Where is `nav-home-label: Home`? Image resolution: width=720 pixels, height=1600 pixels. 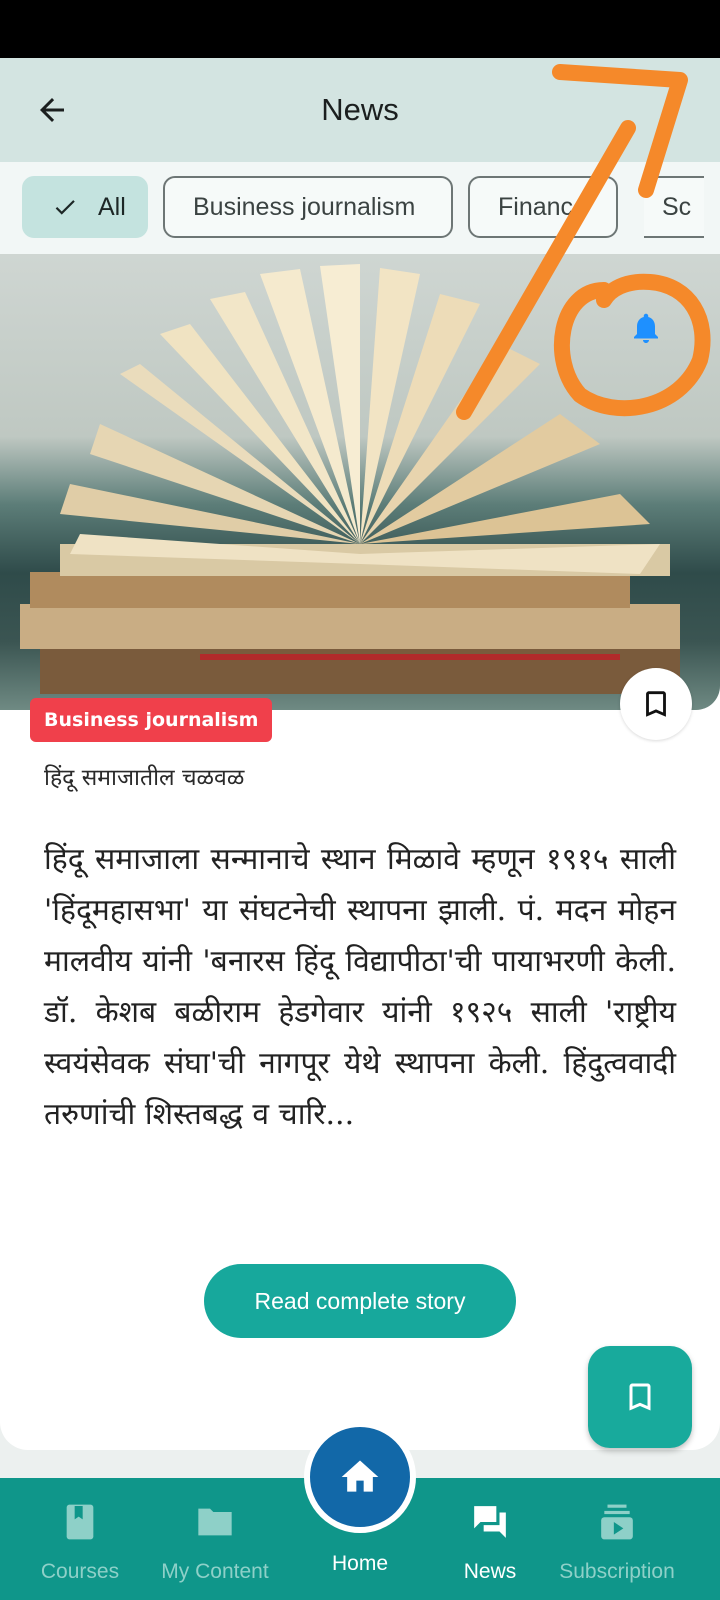 nav-home-label: Home is located at coordinates (360, 1563).